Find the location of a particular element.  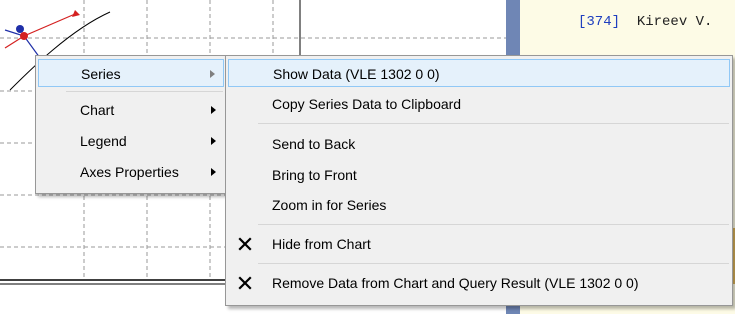

menu-item-label: Axes Properties is located at coordinates (129, 172).